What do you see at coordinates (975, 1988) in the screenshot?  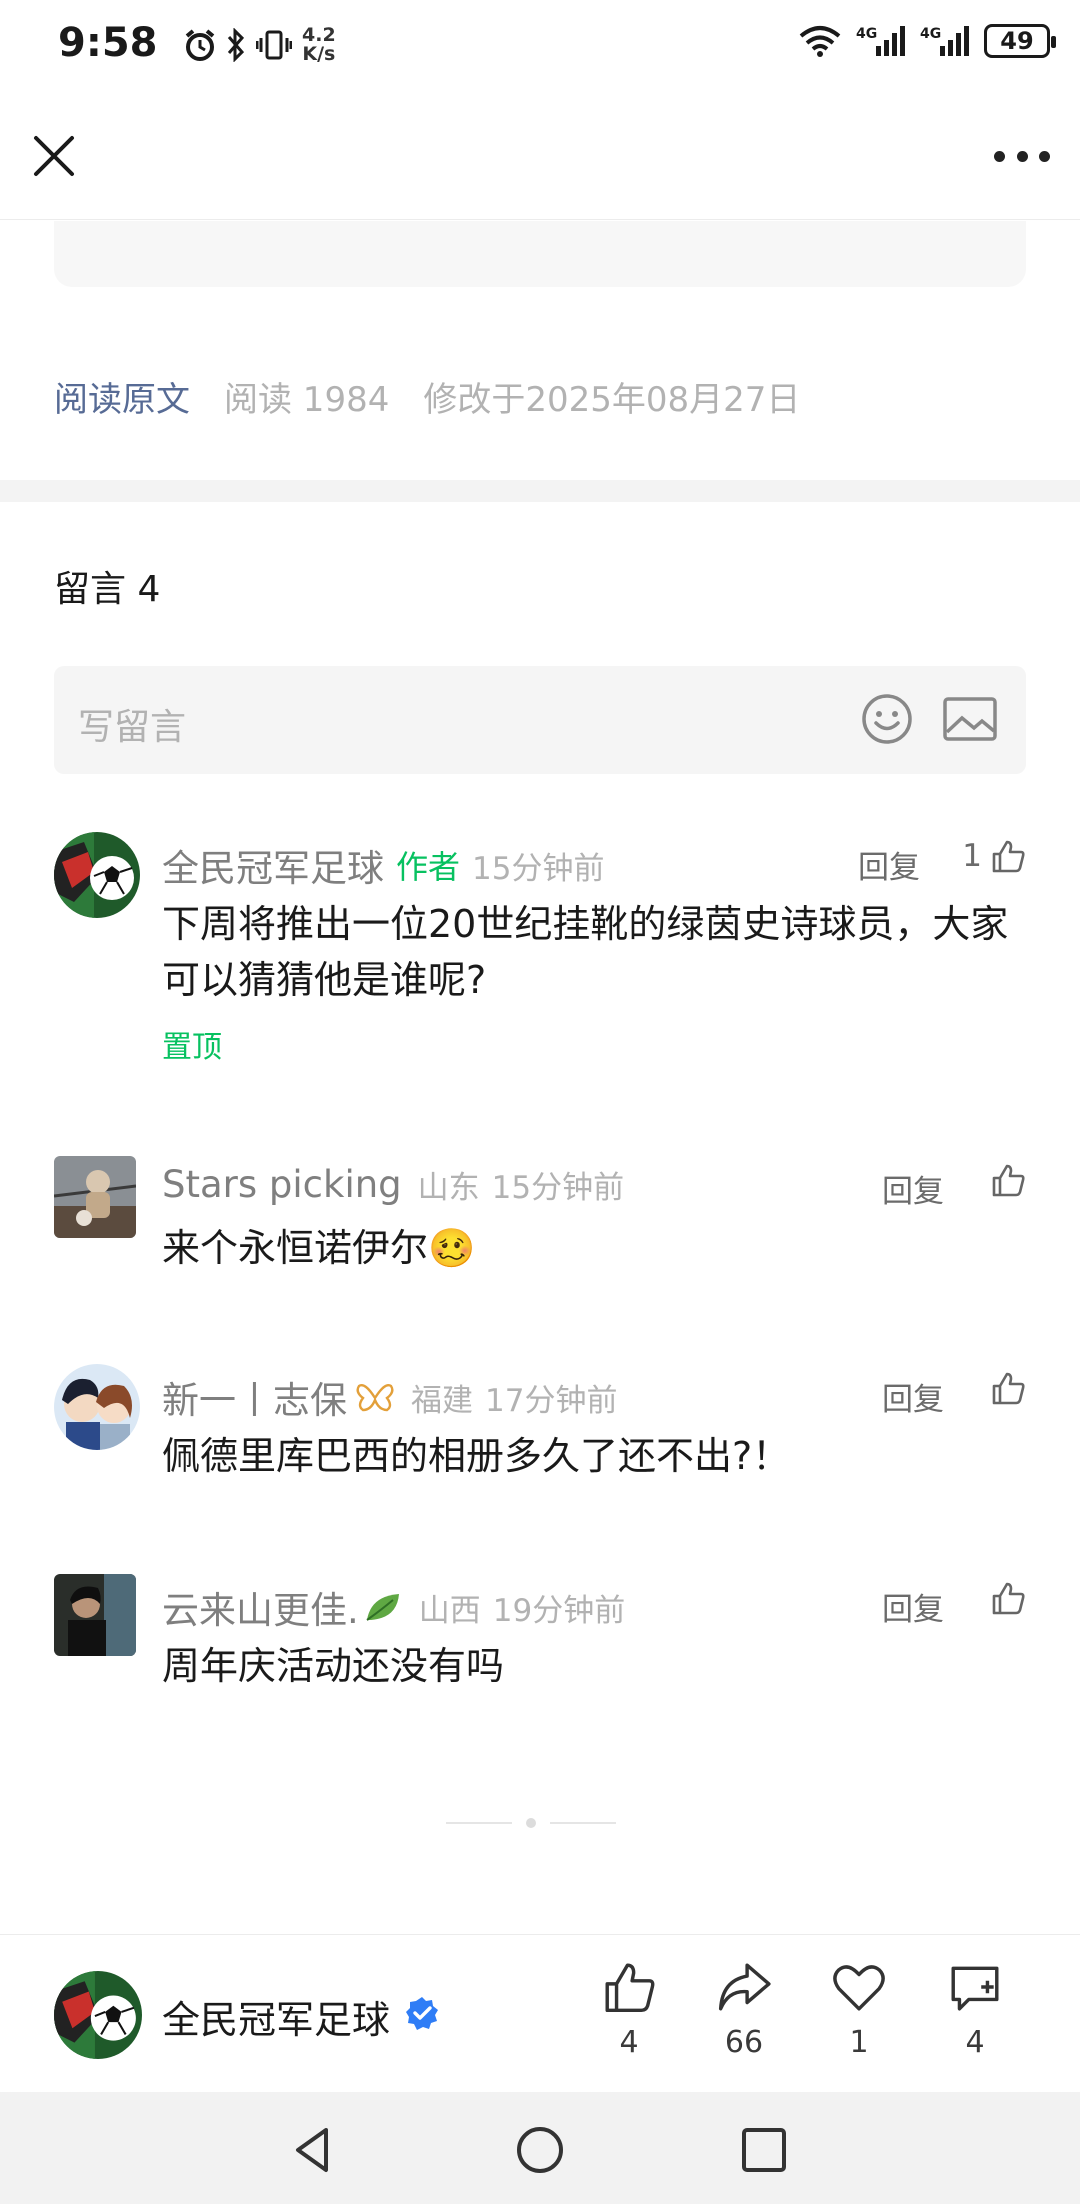 I see `comment-add-icon` at bounding box center [975, 1988].